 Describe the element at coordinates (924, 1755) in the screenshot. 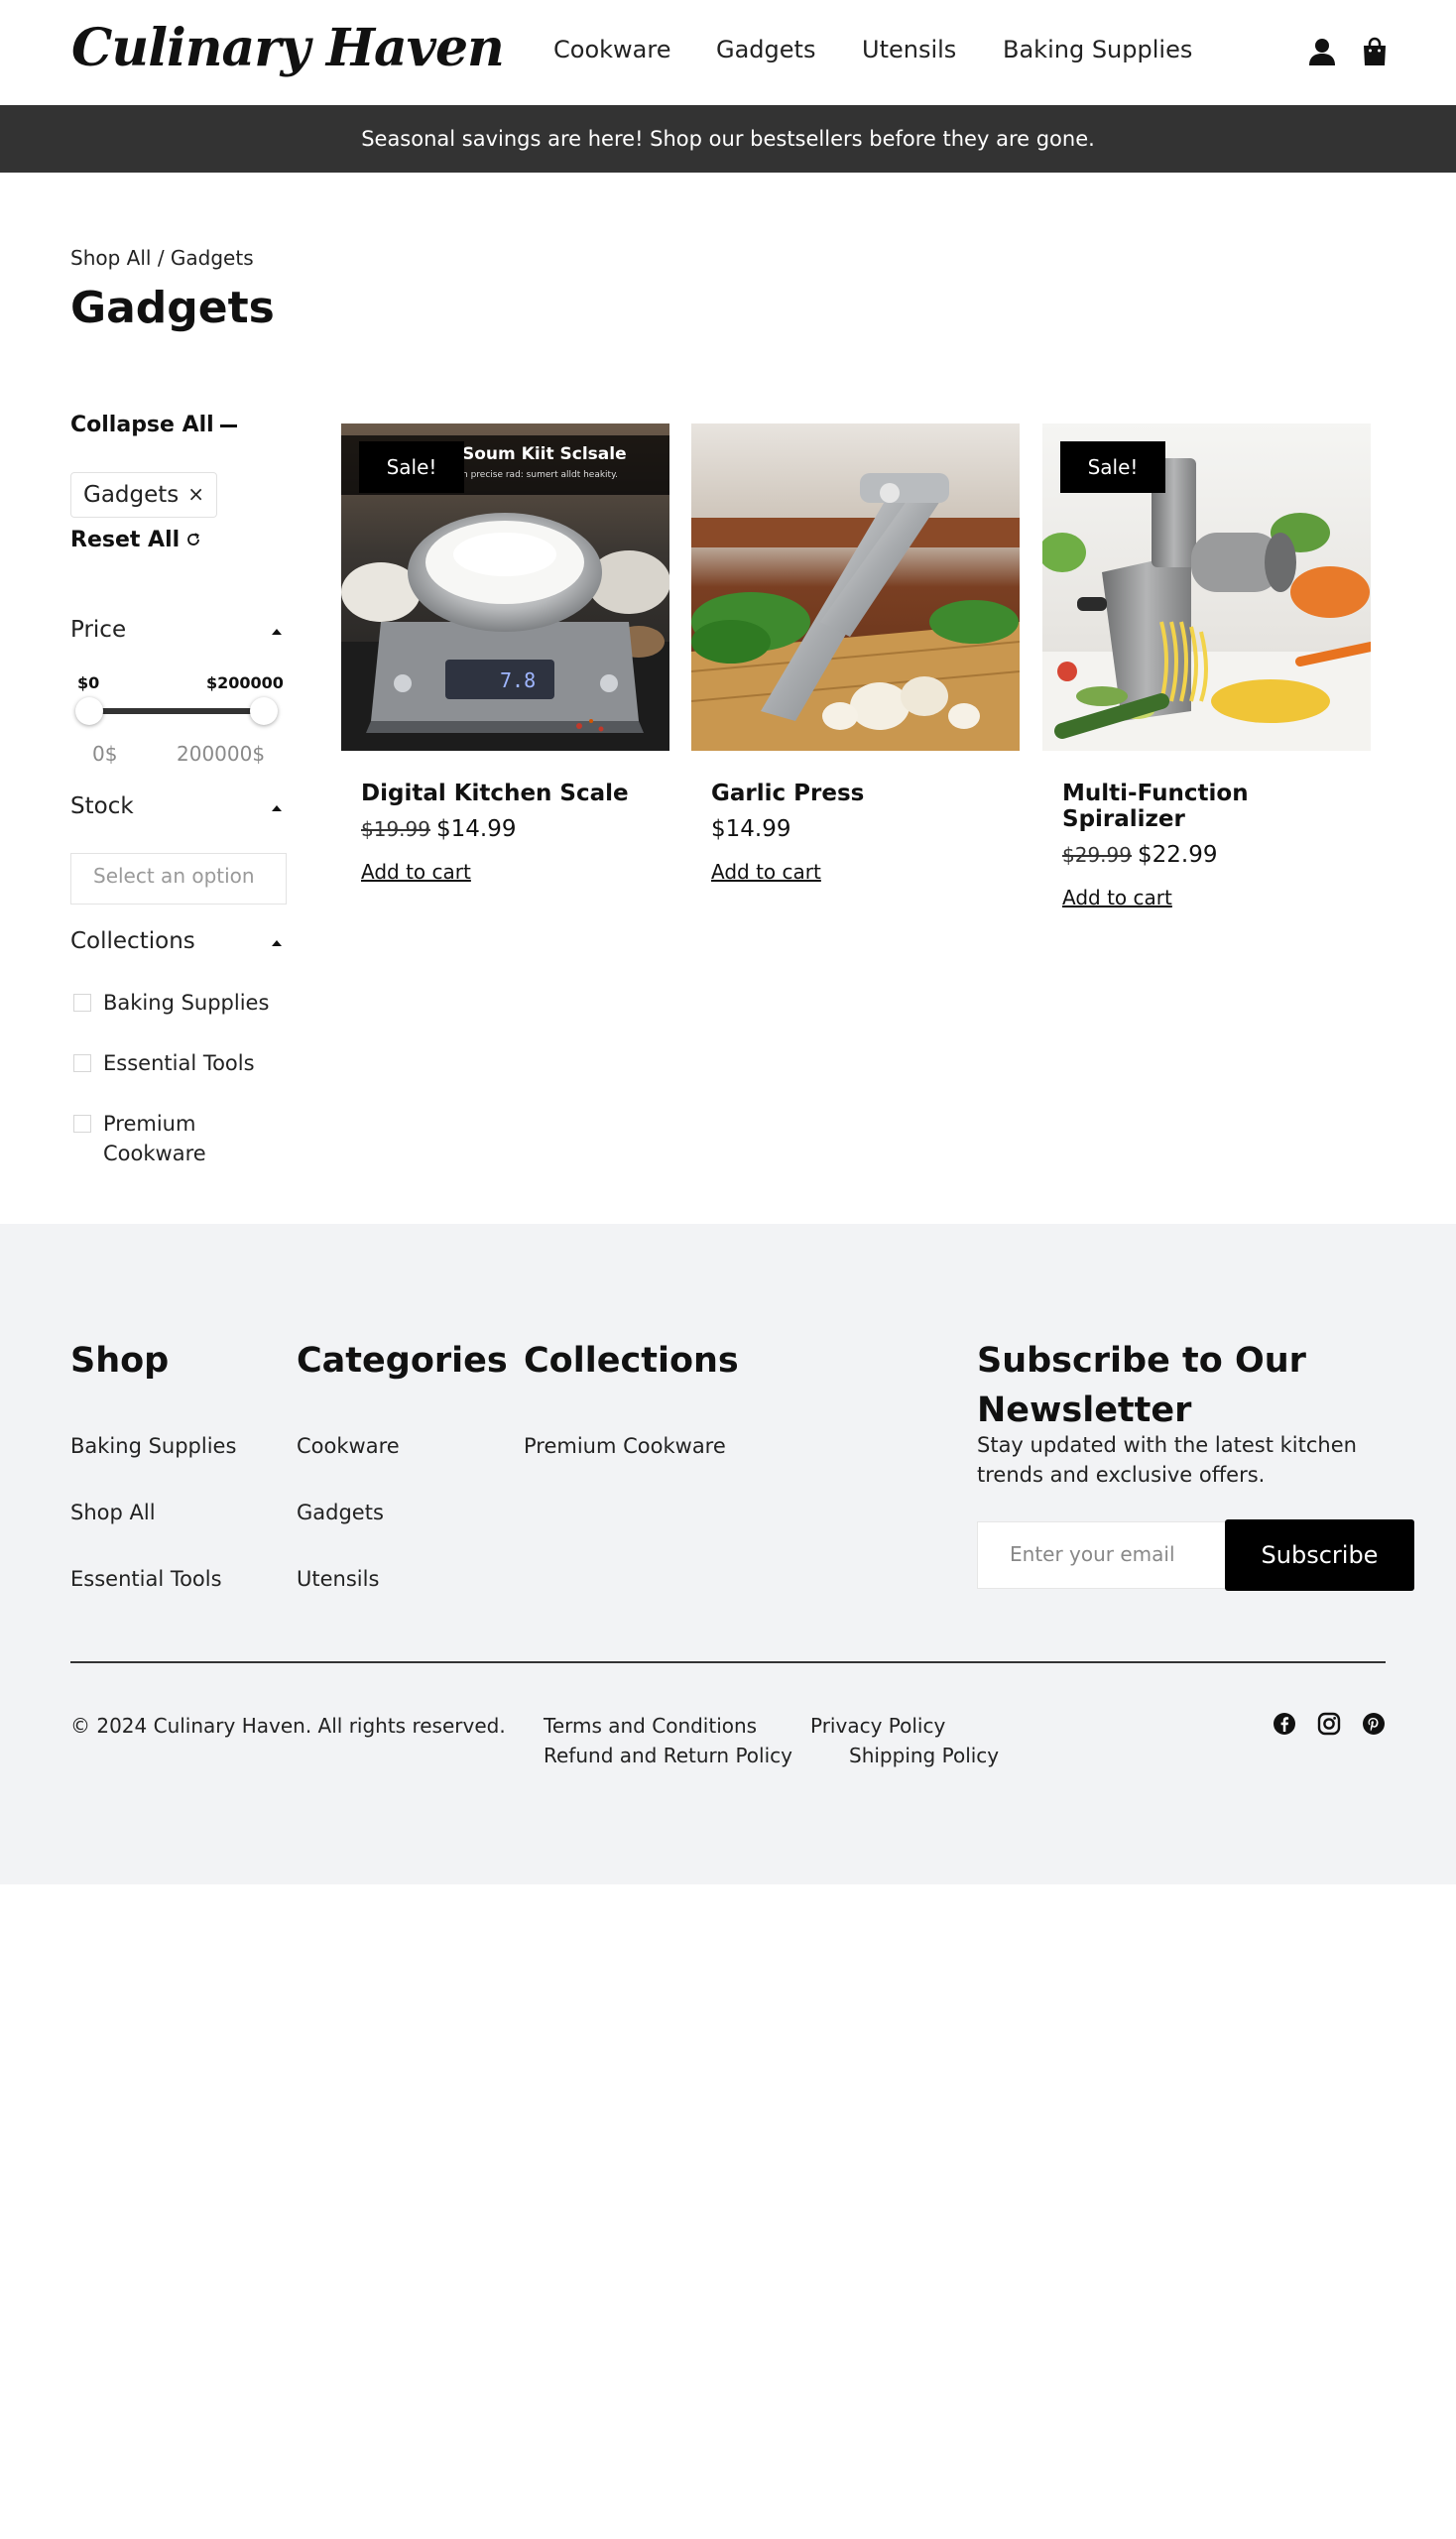

I see `shipping-link: Shipping Policy` at that location.